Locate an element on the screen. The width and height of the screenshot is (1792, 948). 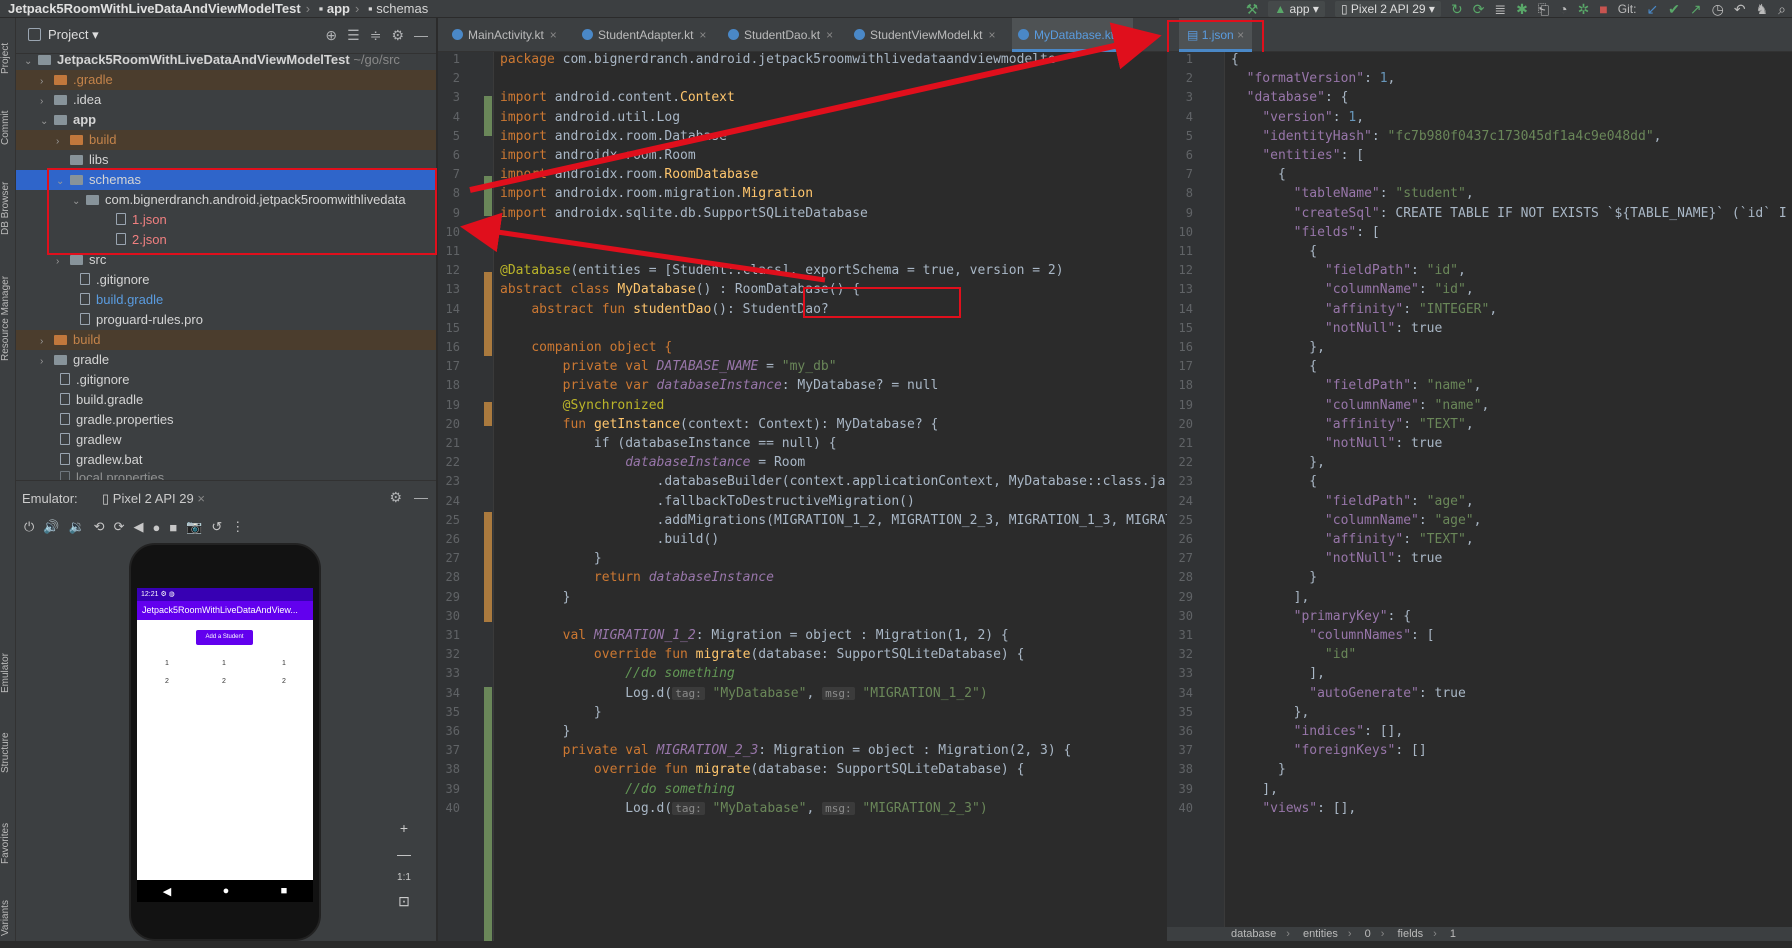
snapshot-icon: ↺ is located at coordinates (216, 527).